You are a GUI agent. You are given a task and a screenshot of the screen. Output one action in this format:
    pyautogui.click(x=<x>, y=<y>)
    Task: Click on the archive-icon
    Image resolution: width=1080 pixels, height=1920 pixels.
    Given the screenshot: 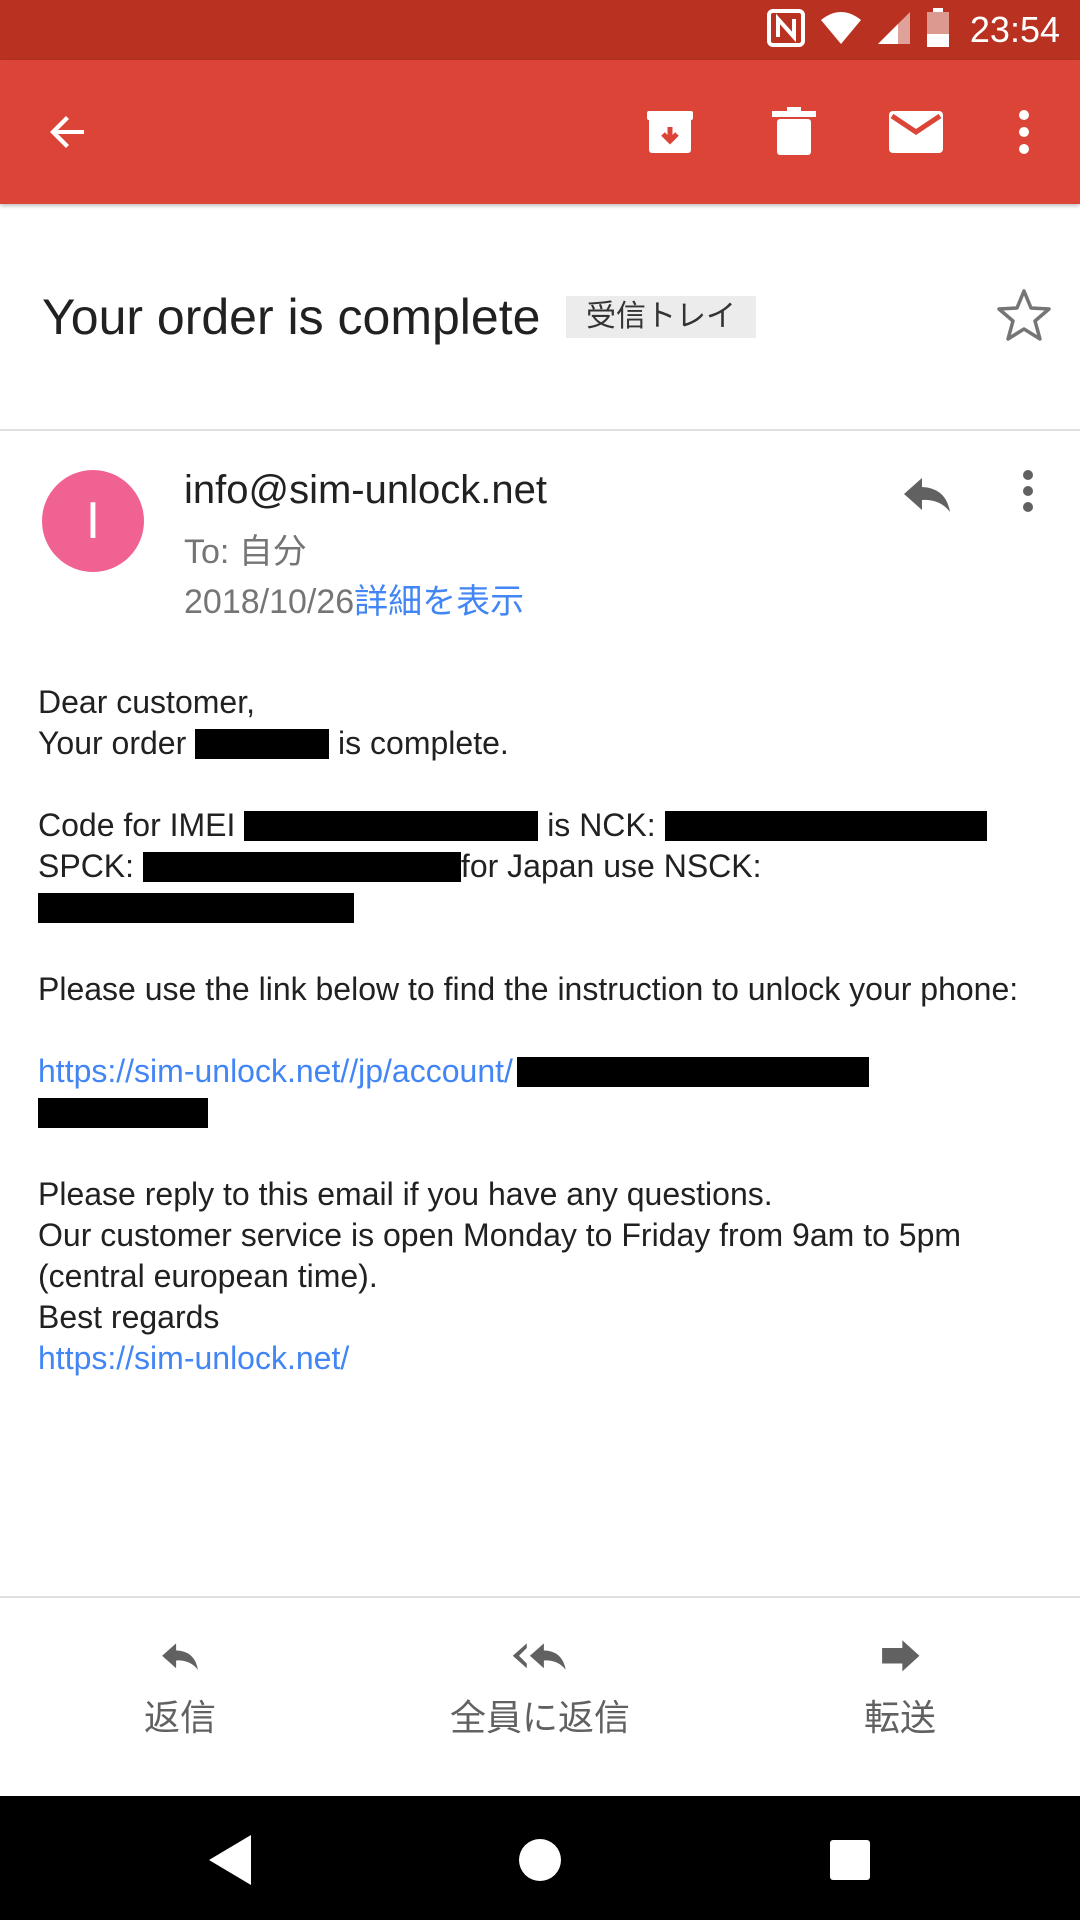 What is the action you would take?
    pyautogui.click(x=670, y=132)
    